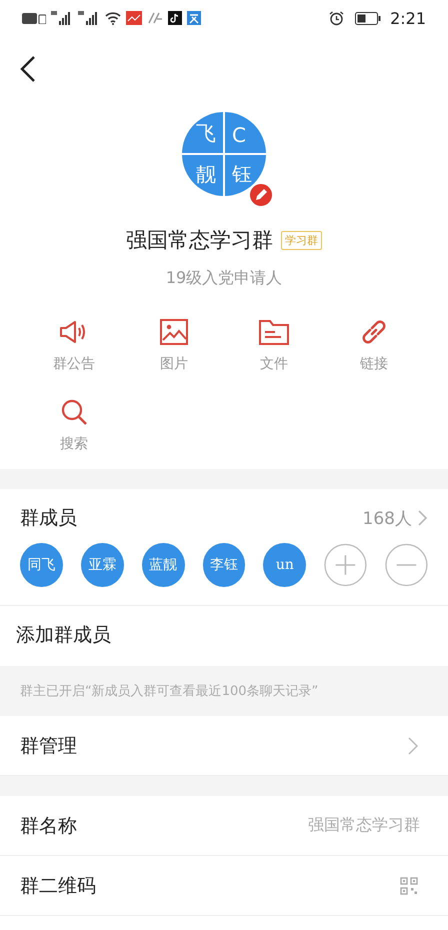  I want to click on group-avatar: 飞 C 靓 钰, so click(224, 154).